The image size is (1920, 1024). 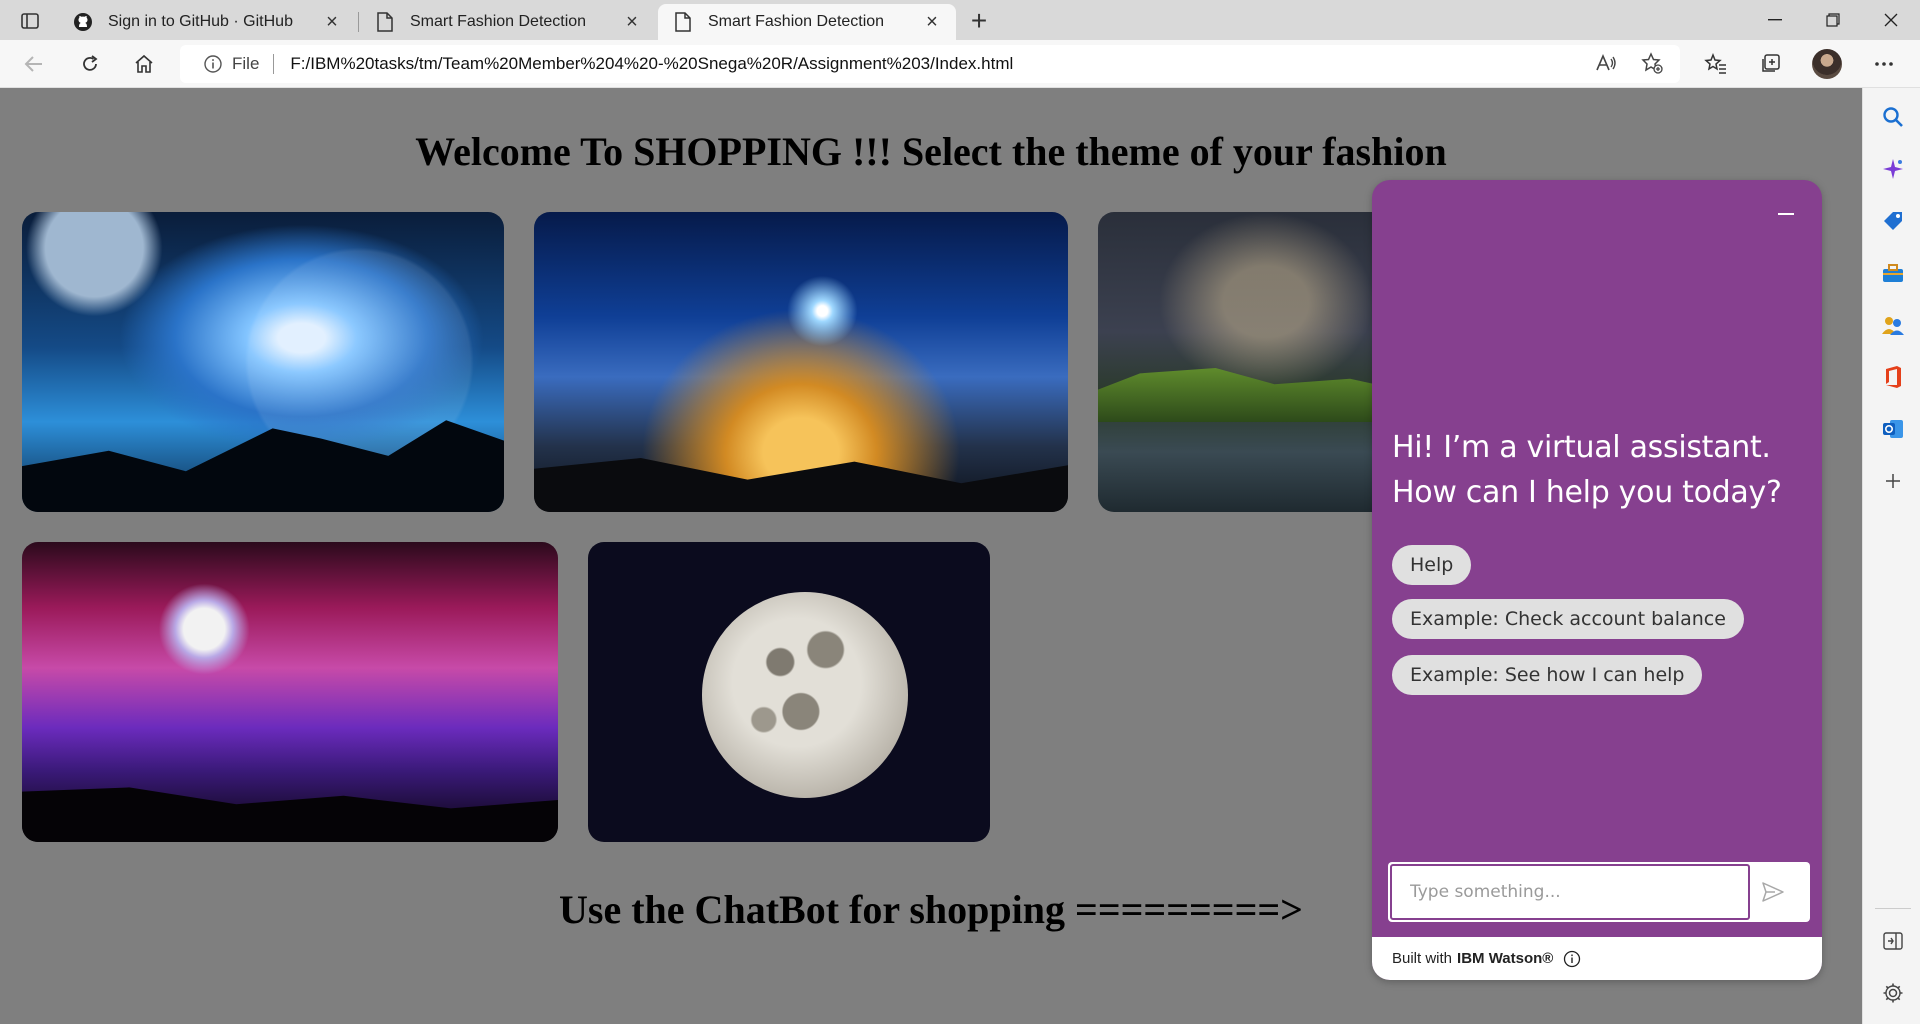 What do you see at coordinates (213, 64) in the screenshot?
I see `site-info-icon` at bounding box center [213, 64].